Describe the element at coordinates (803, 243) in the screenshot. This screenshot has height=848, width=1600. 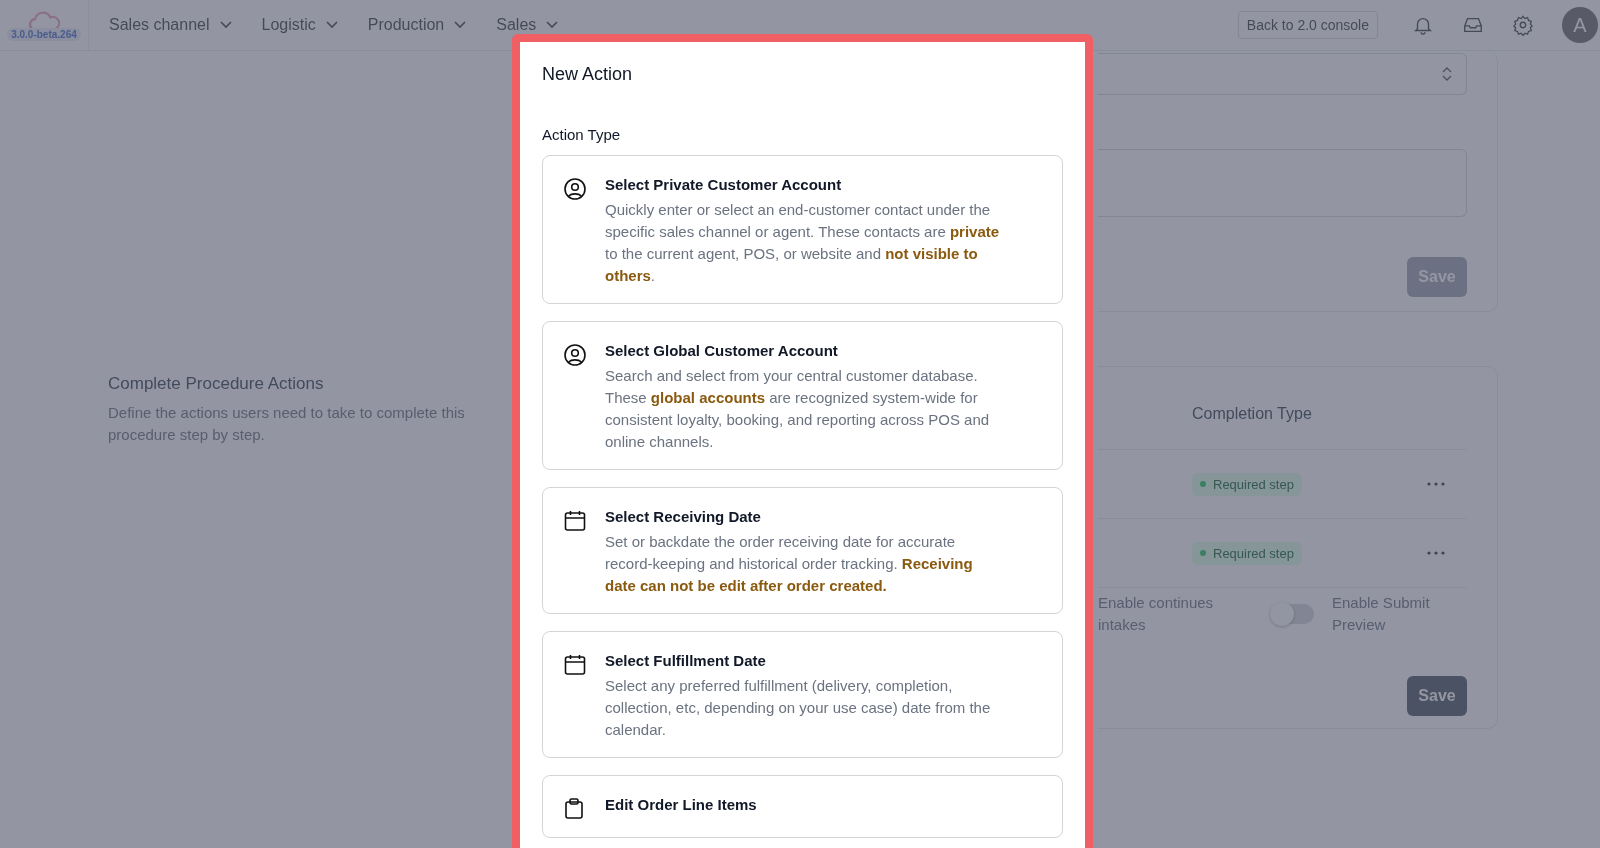
I see `option-description: Quickly enter or select an end-customer contact under the specific sales channel or agent. These contacts are private to the current agent, POS, or website and not visible to others.` at that location.